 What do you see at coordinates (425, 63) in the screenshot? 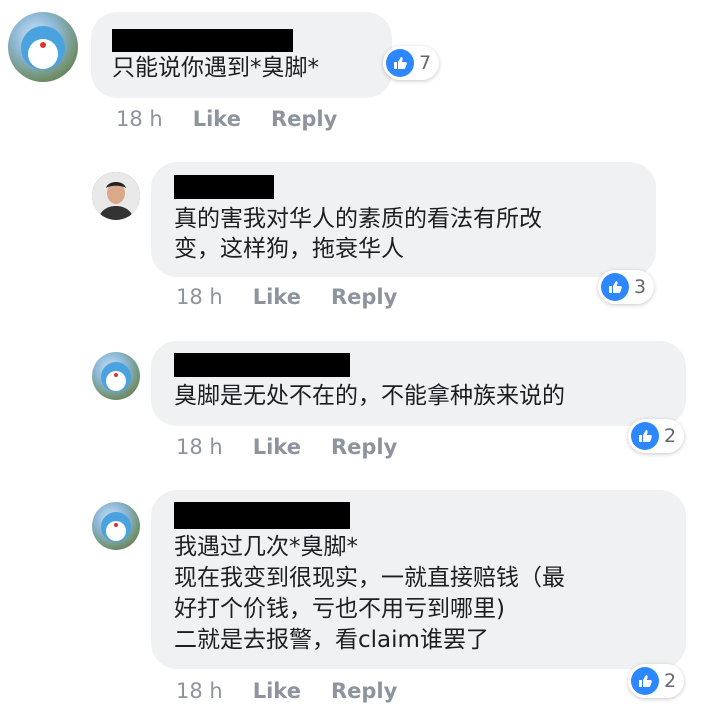
I see `reaction-number: 7` at bounding box center [425, 63].